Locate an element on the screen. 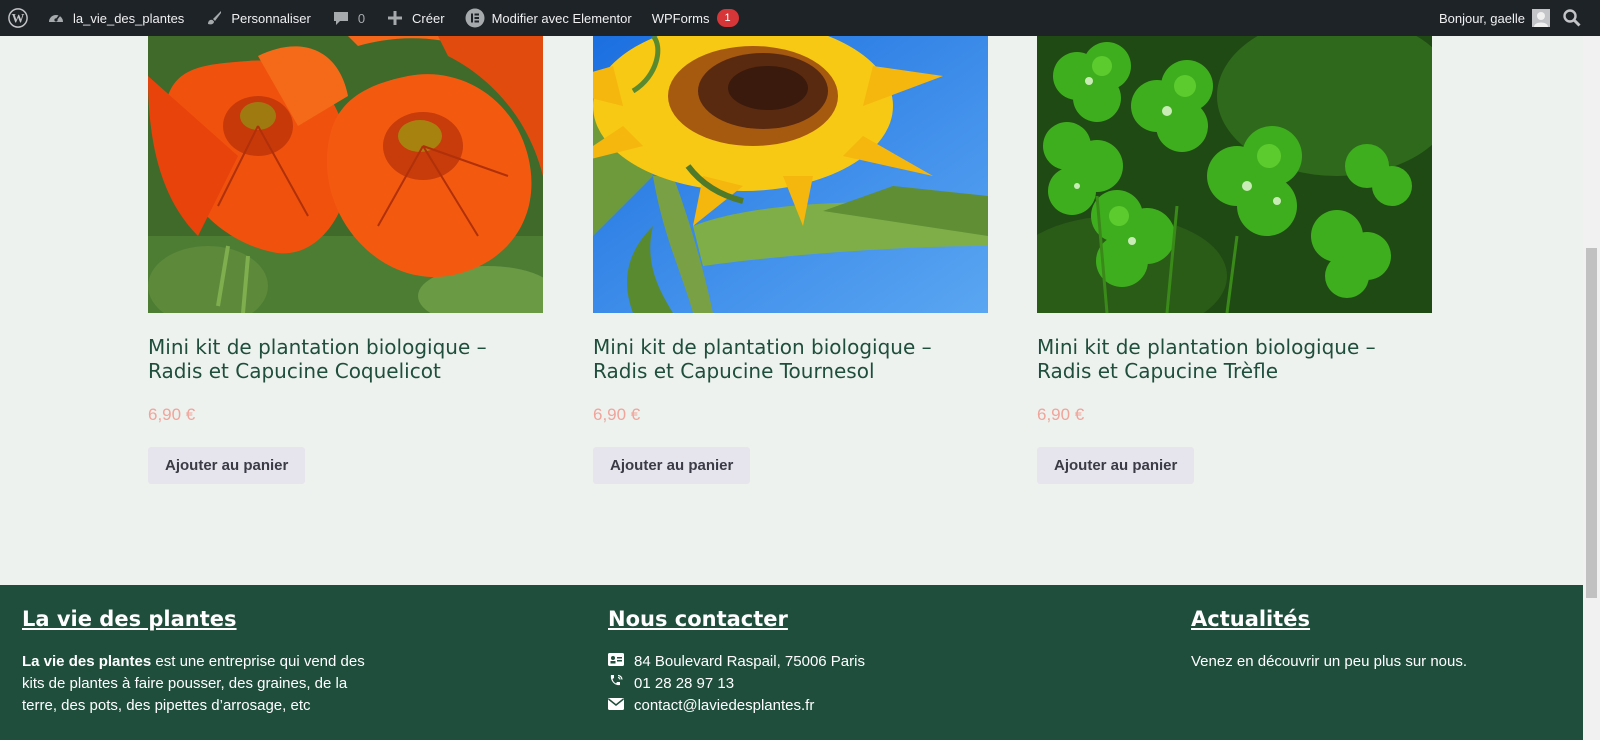  envelope-icon is located at coordinates (616, 706).